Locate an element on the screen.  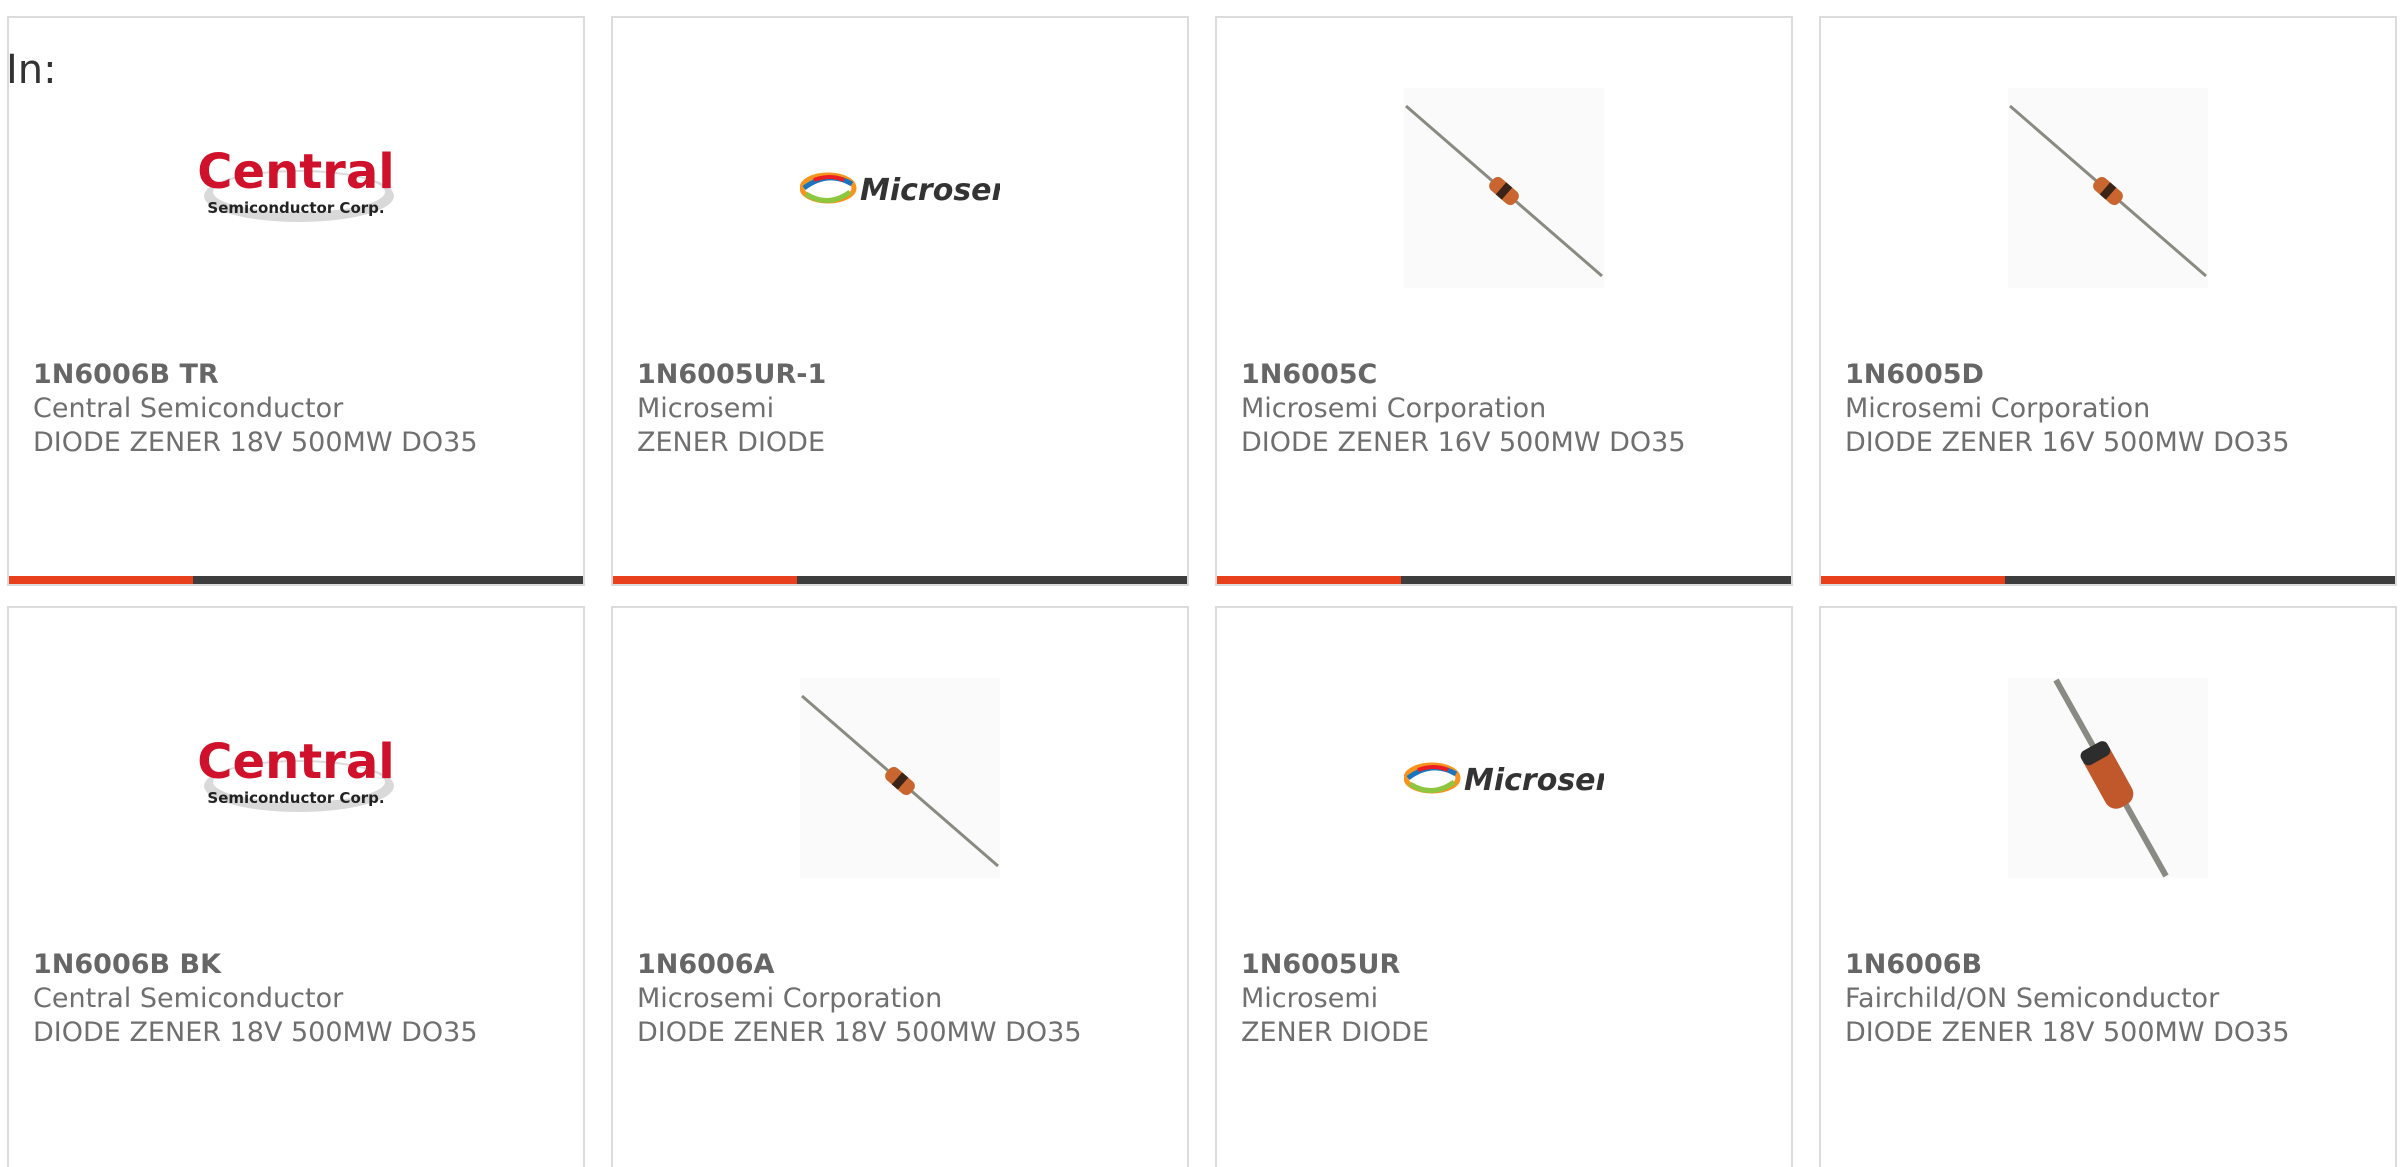
part-number: 1N6005UR-1 is located at coordinates (731, 375).